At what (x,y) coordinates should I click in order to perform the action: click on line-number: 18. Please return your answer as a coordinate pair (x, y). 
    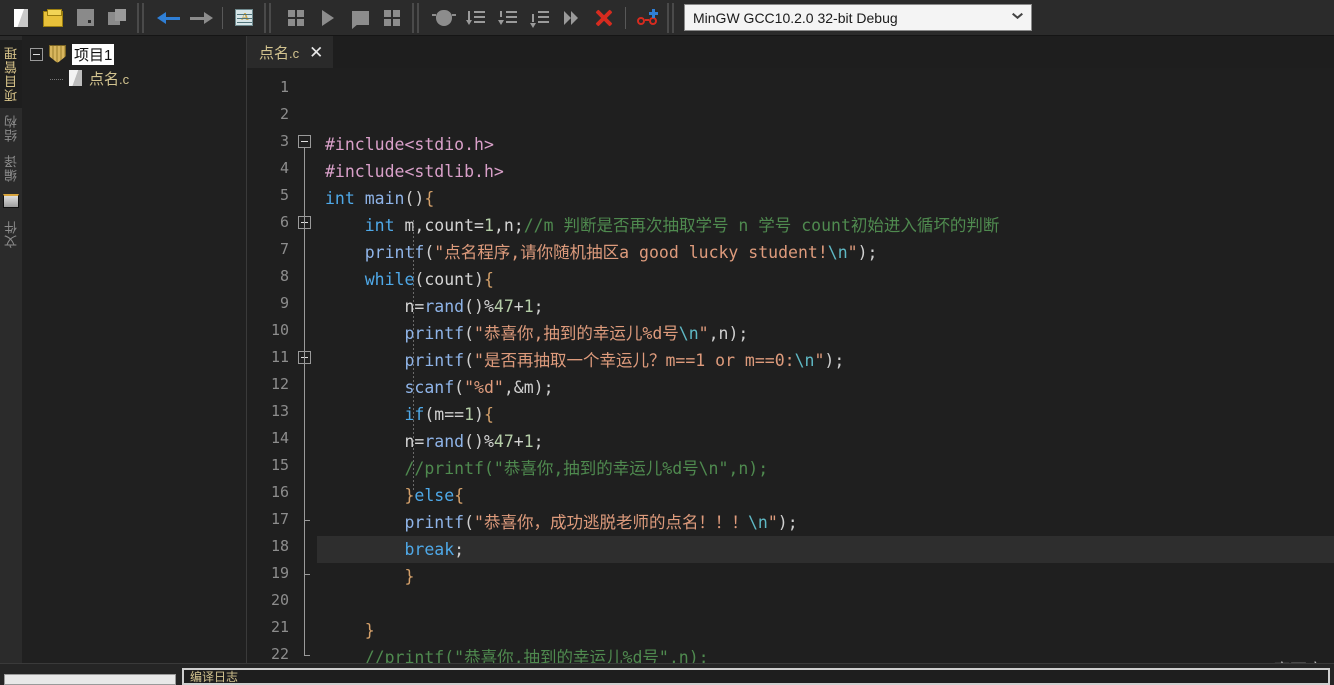
    Looking at the image, I should click on (279, 546).